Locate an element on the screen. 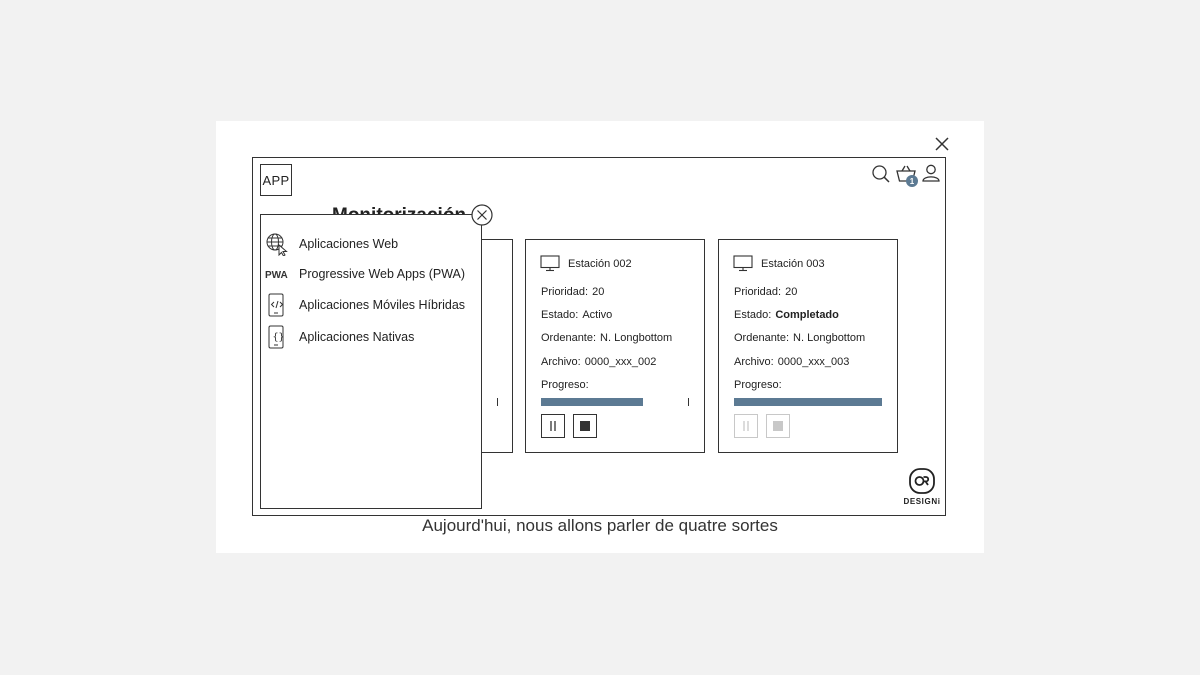 This screenshot has width=1200, height=675. status-value: Activo is located at coordinates (597, 315).